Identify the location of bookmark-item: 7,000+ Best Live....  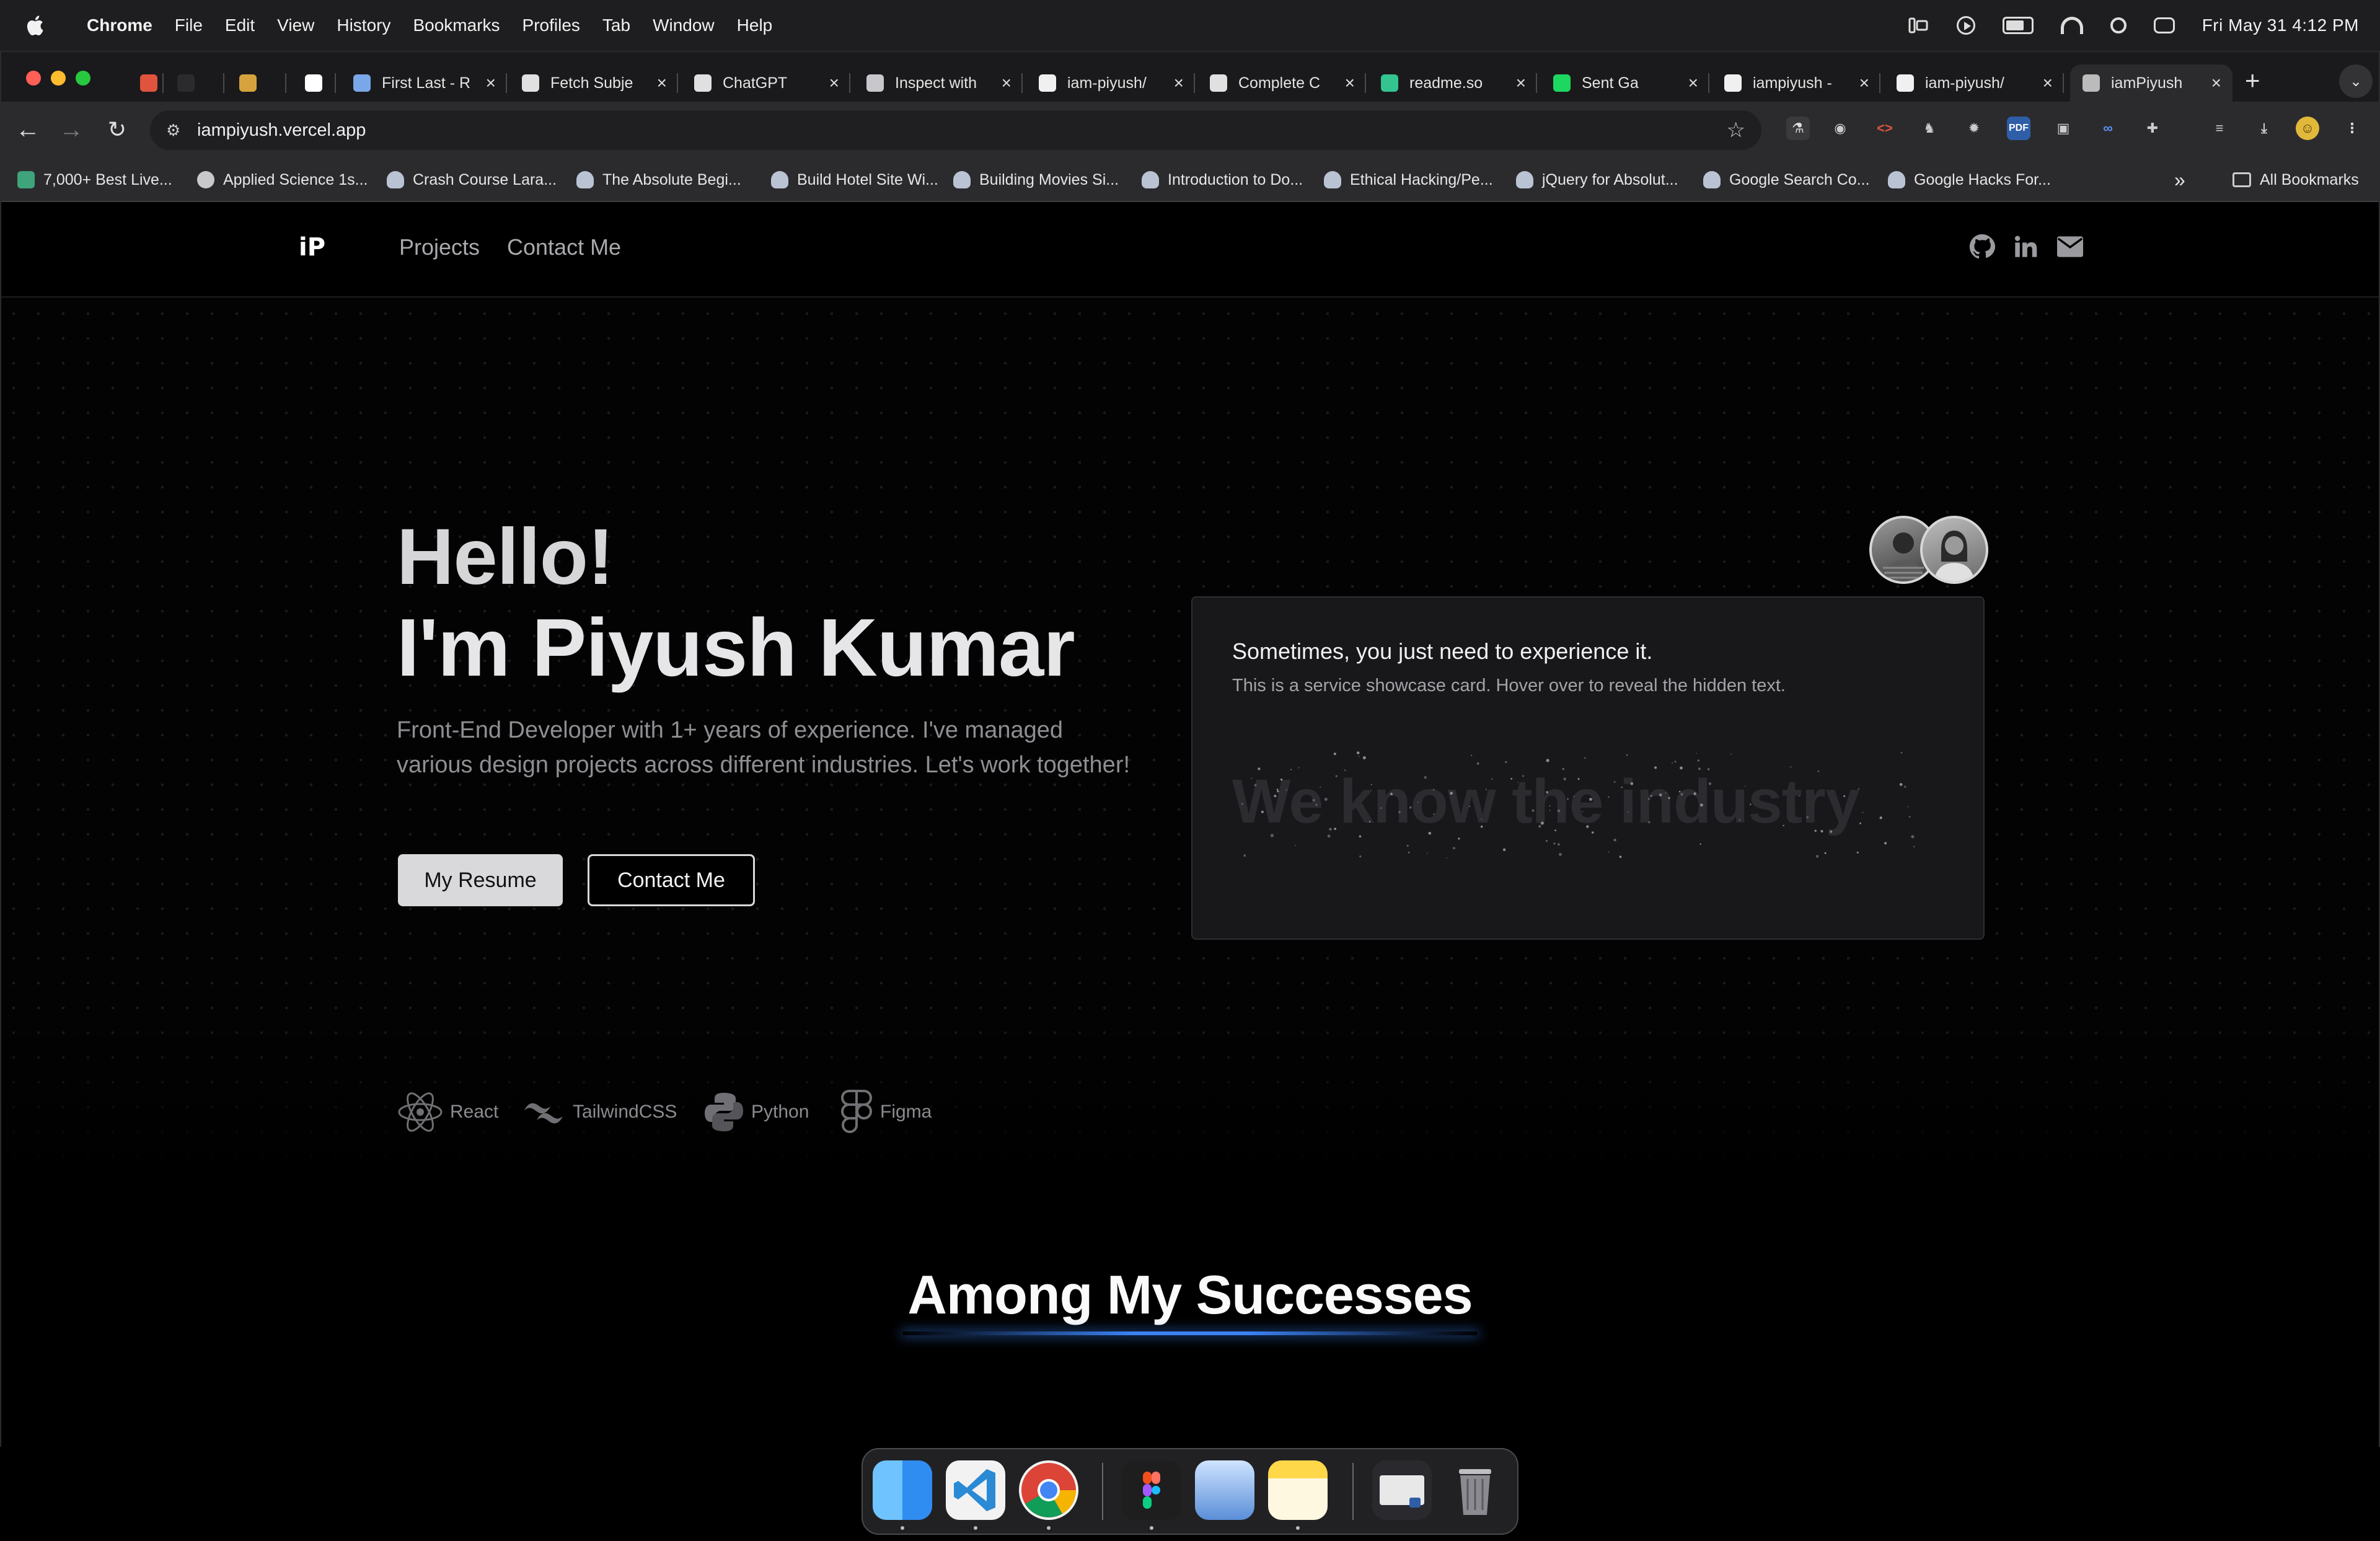
(94, 180).